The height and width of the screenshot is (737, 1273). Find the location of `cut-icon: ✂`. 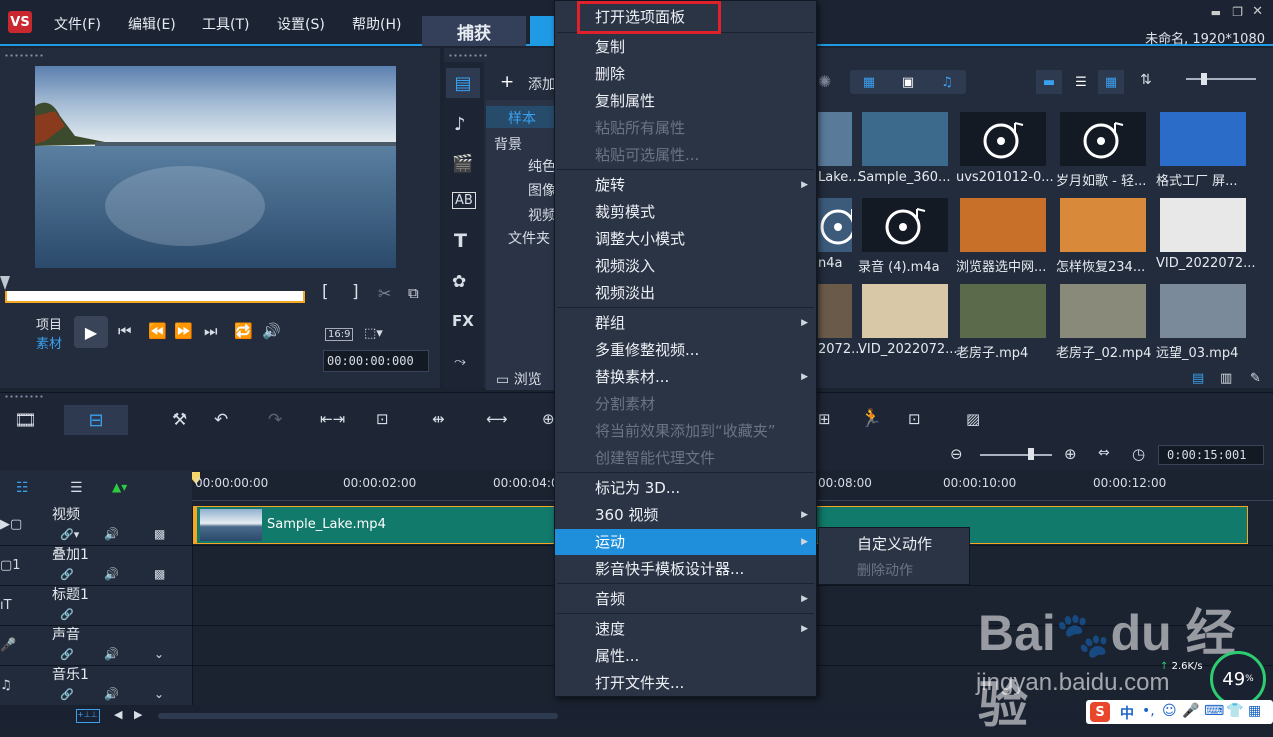

cut-icon: ✂ is located at coordinates (384, 293).